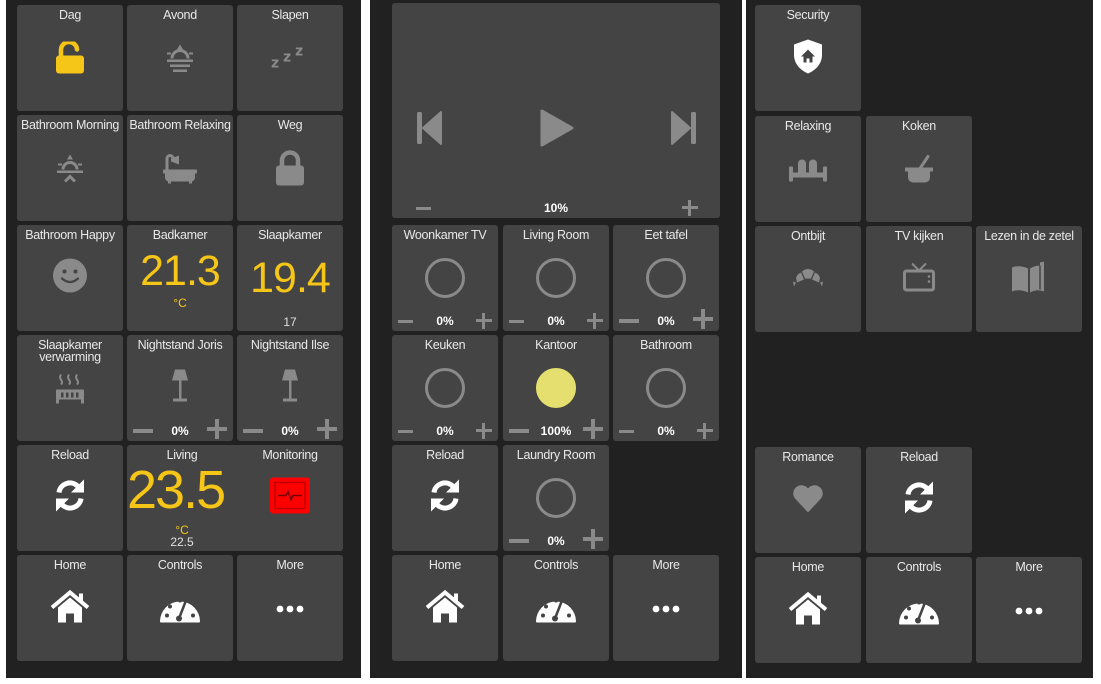  I want to click on media-player: 10%, so click(556, 110).